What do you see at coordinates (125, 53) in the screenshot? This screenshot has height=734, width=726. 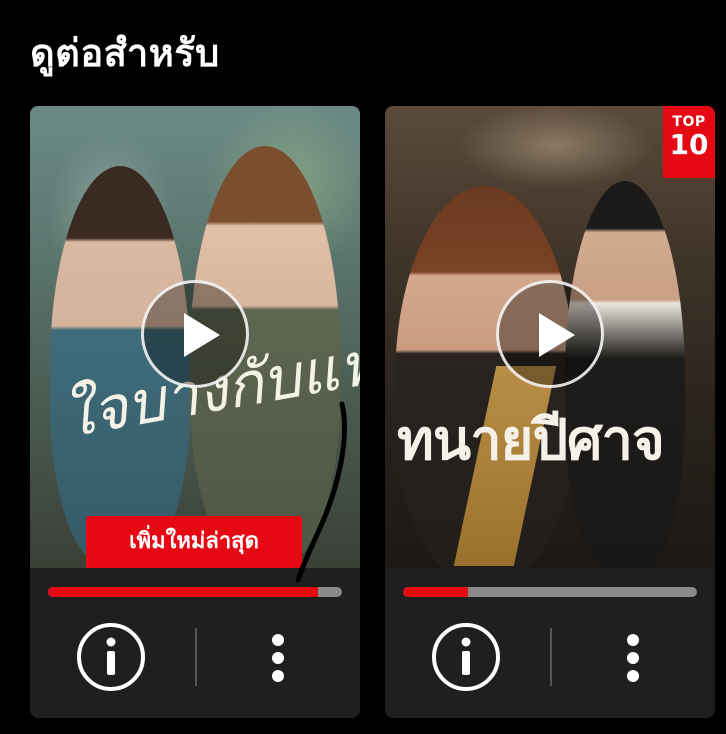 I see `section-title: ดูต่อสำหรับ` at bounding box center [125, 53].